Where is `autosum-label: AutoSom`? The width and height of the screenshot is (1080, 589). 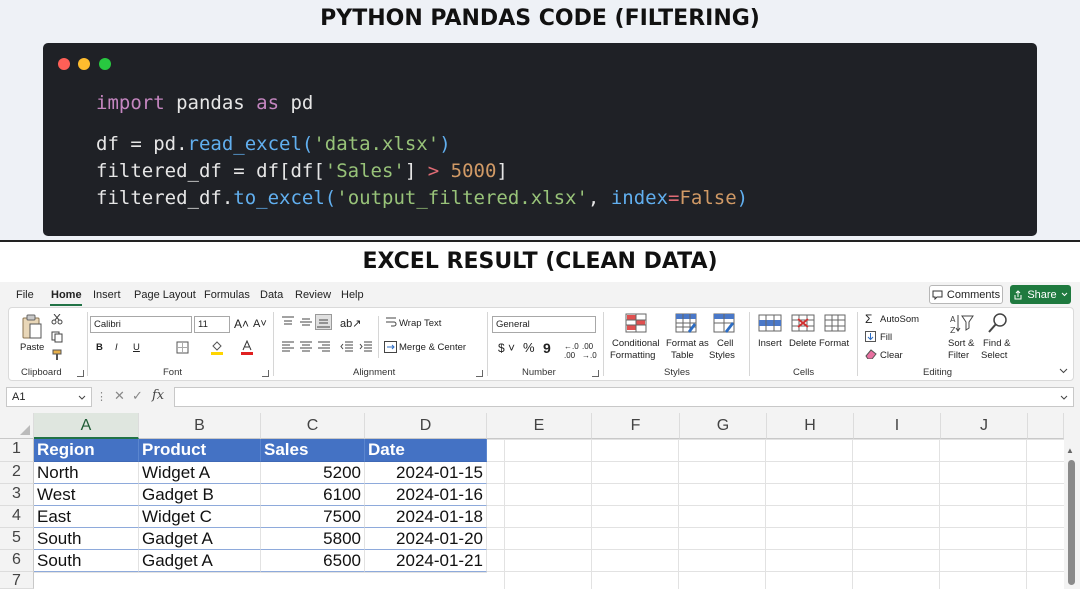 autosum-label: AutoSom is located at coordinates (899, 319).